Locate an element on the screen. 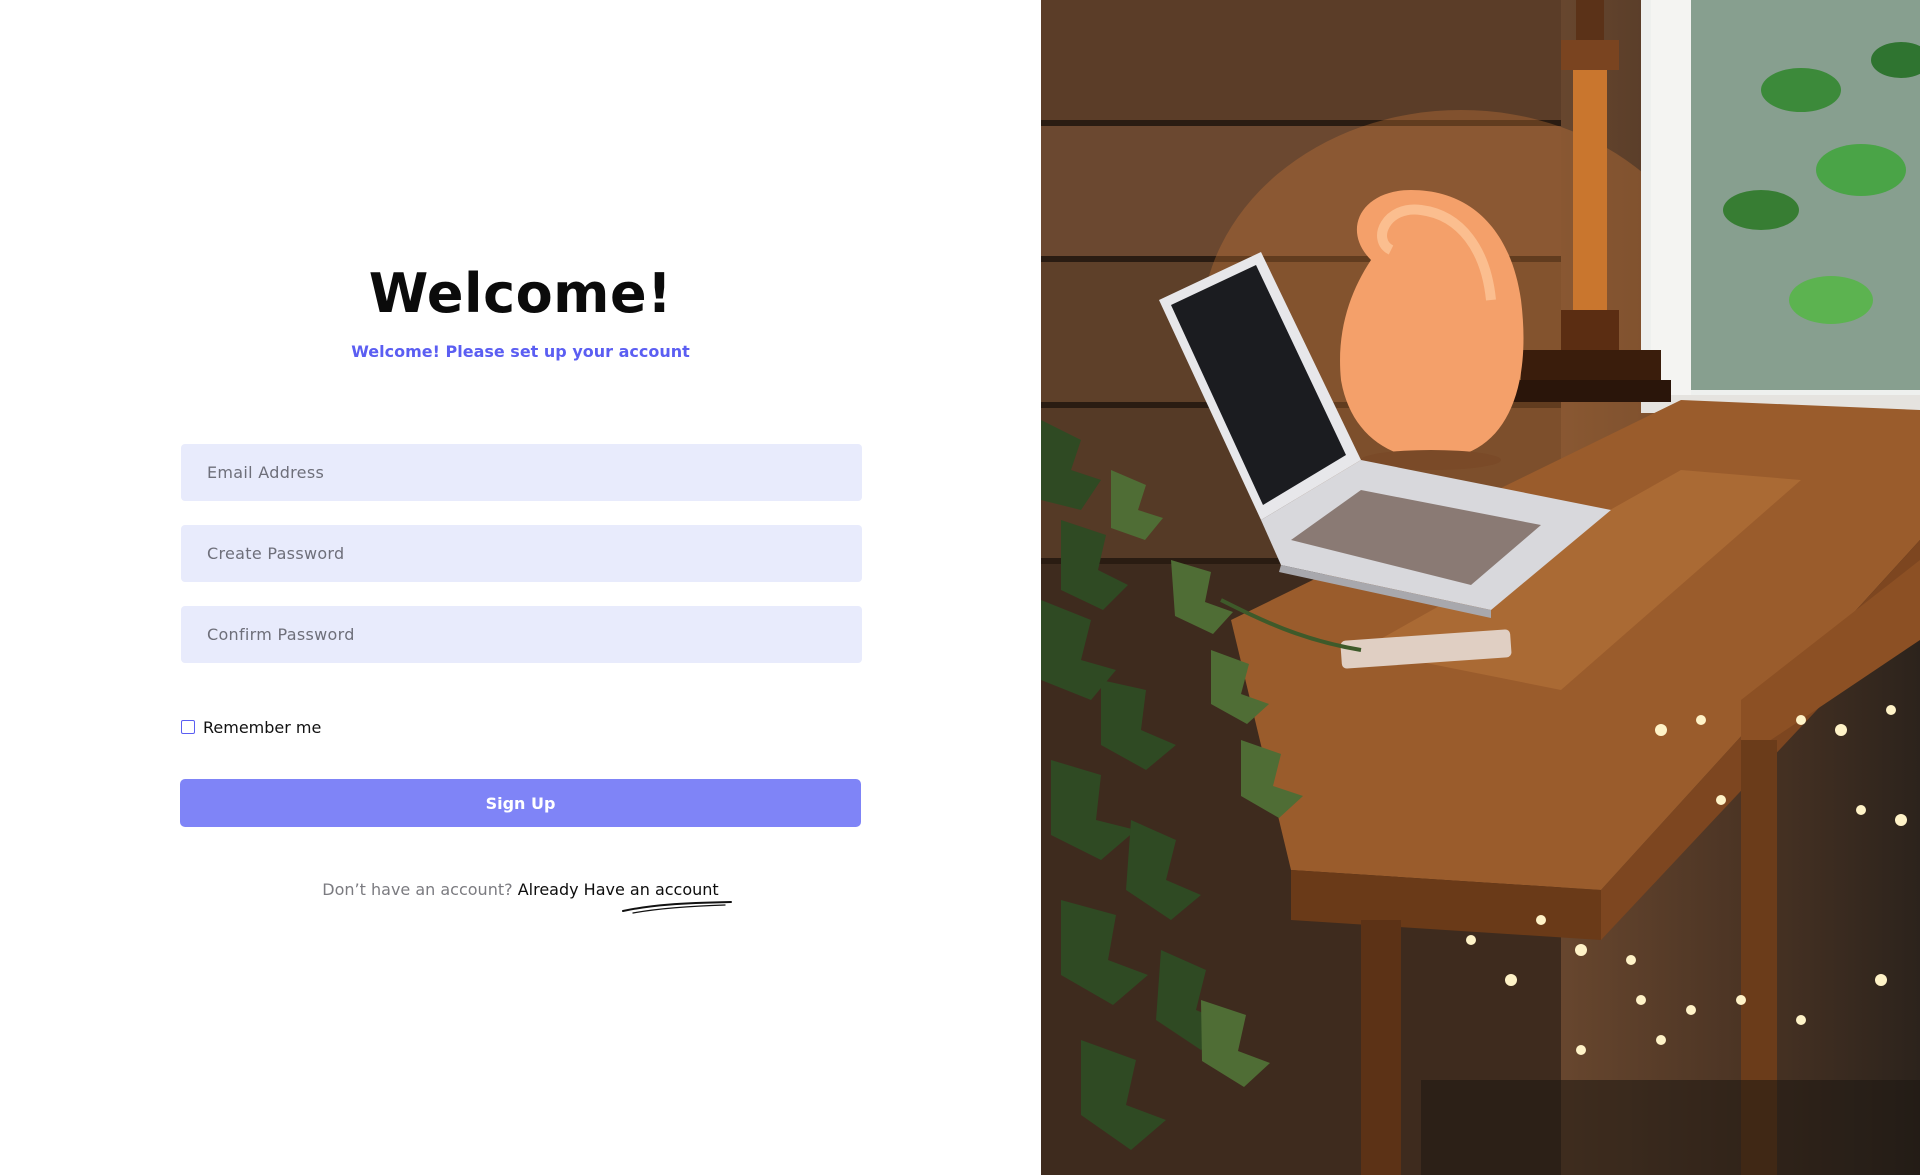 This screenshot has height=1175, width=1920. page-subtitle: Welcome! Please set up your account is located at coordinates (520, 351).